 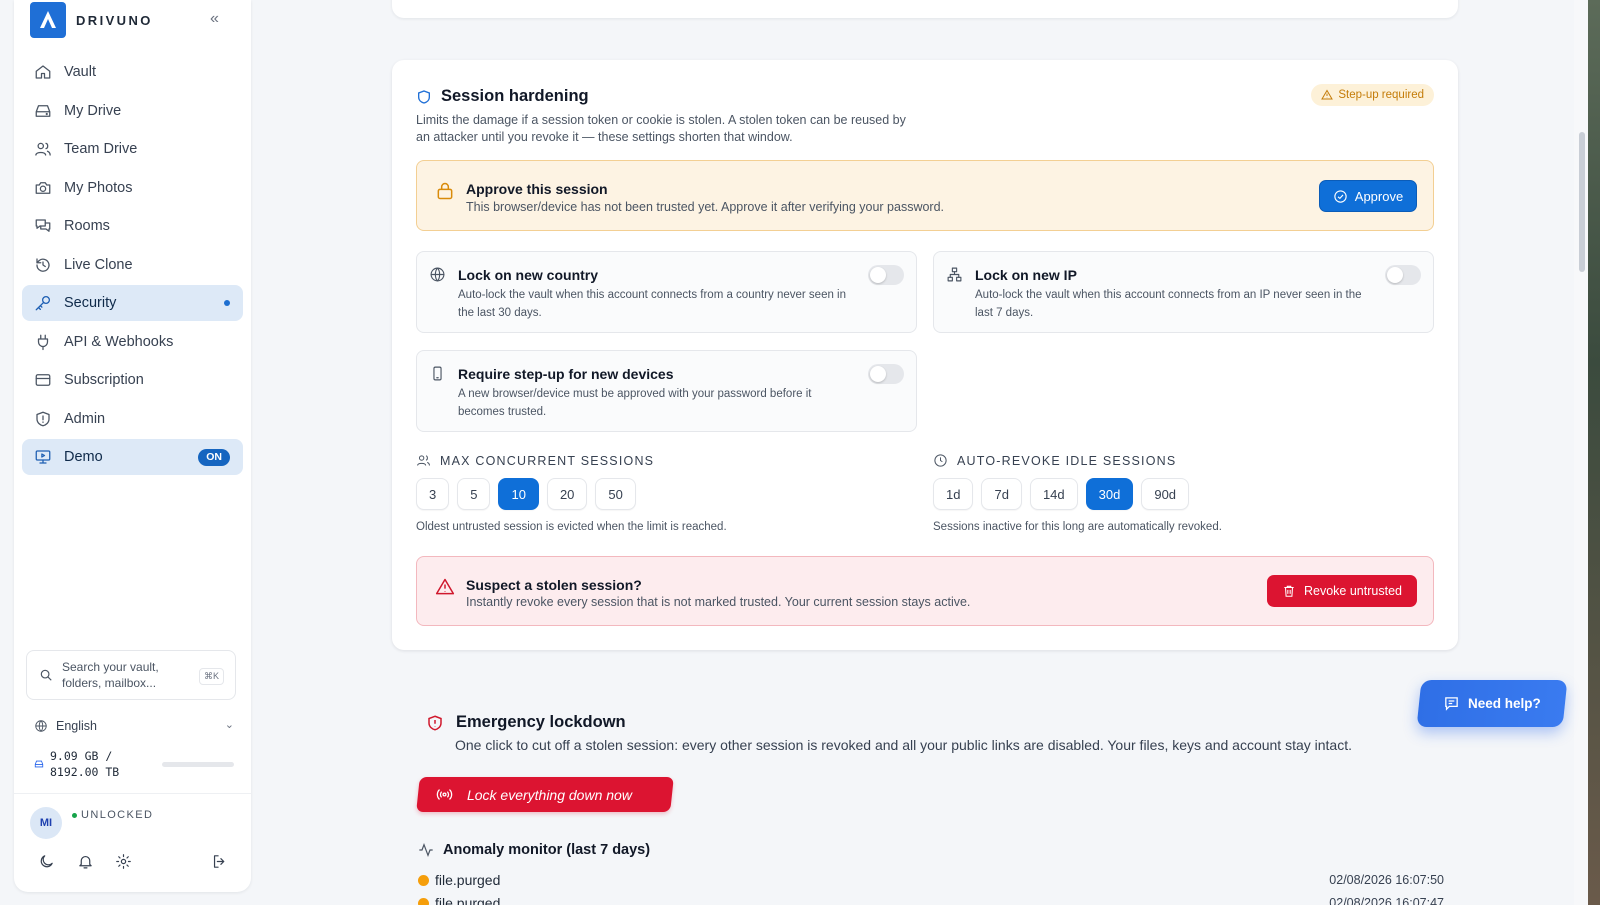 I want to click on sidebar-item-team-drive: Team Drive, so click(x=132, y=149).